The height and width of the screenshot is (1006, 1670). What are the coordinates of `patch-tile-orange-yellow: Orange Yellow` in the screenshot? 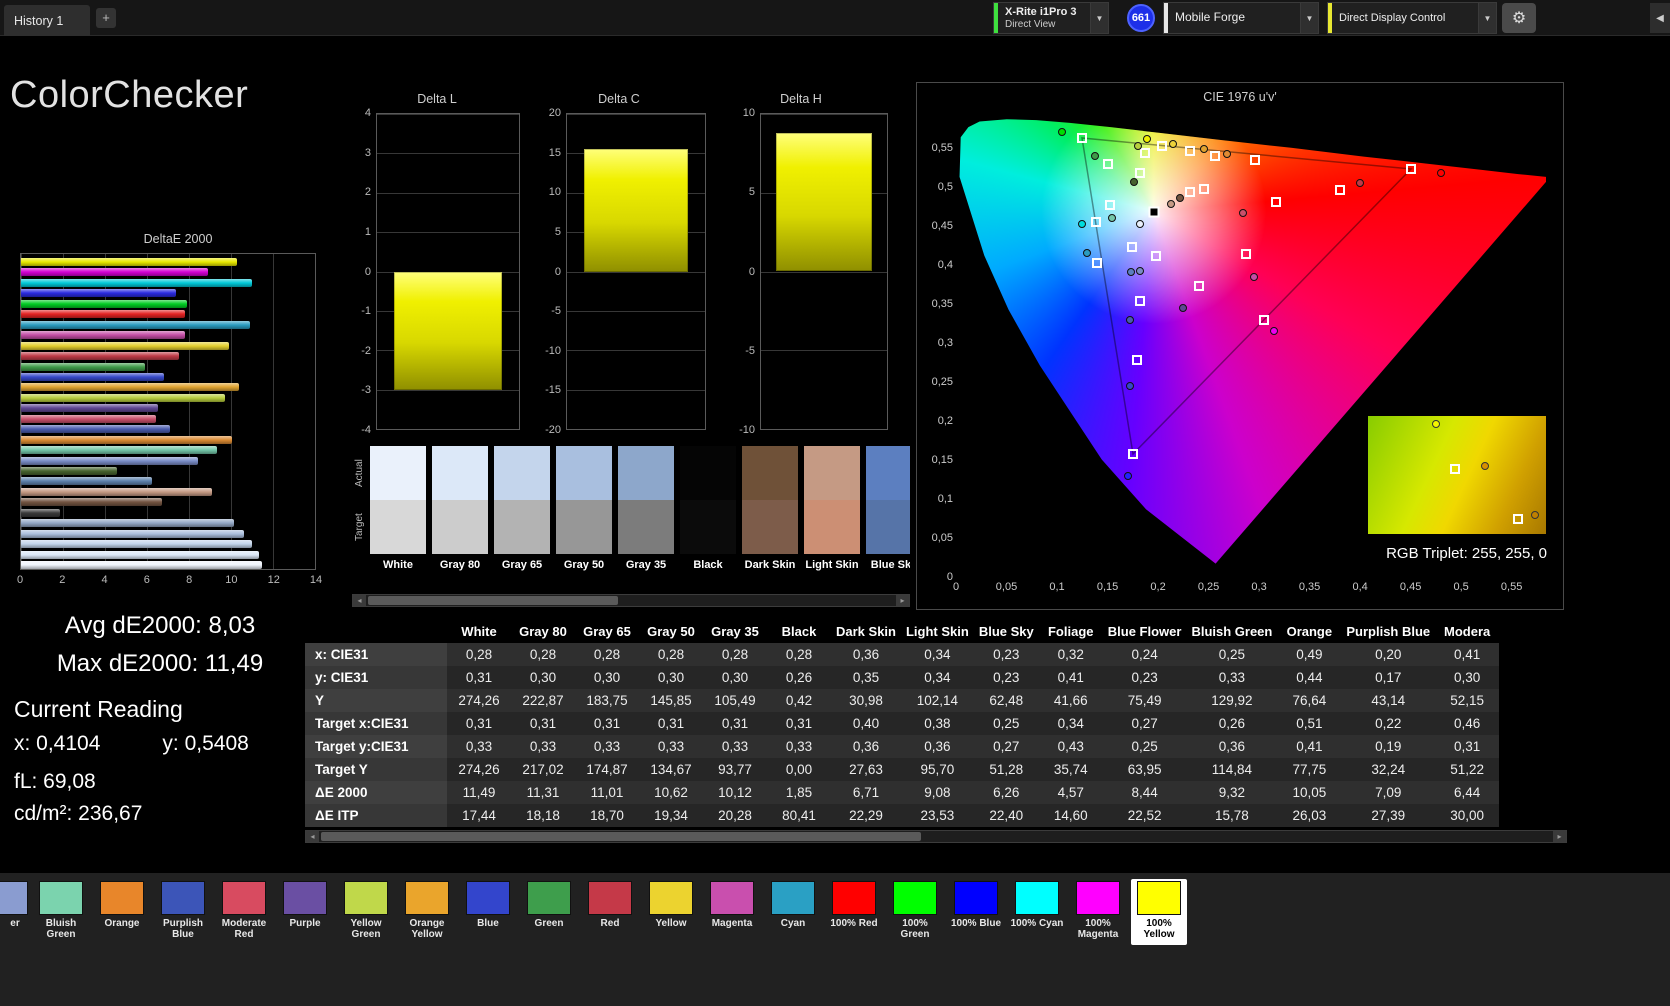 It's located at (427, 912).